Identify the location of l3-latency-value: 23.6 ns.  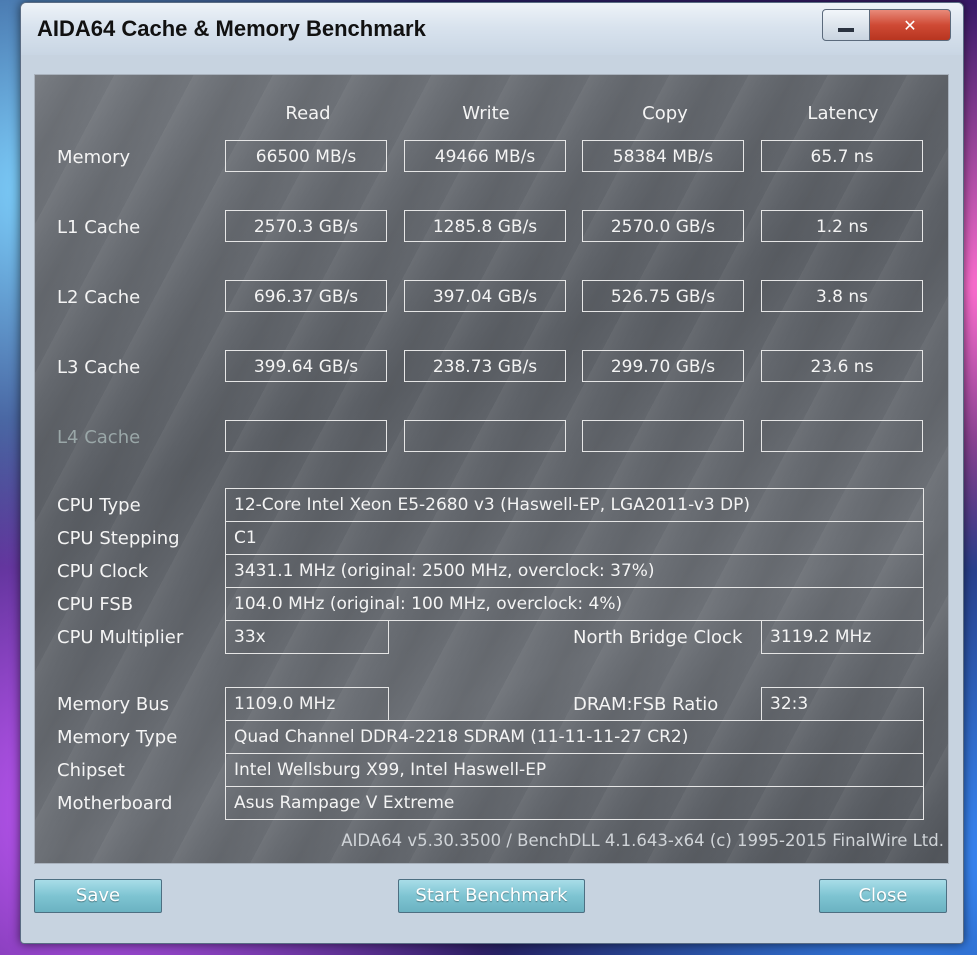
(842, 366).